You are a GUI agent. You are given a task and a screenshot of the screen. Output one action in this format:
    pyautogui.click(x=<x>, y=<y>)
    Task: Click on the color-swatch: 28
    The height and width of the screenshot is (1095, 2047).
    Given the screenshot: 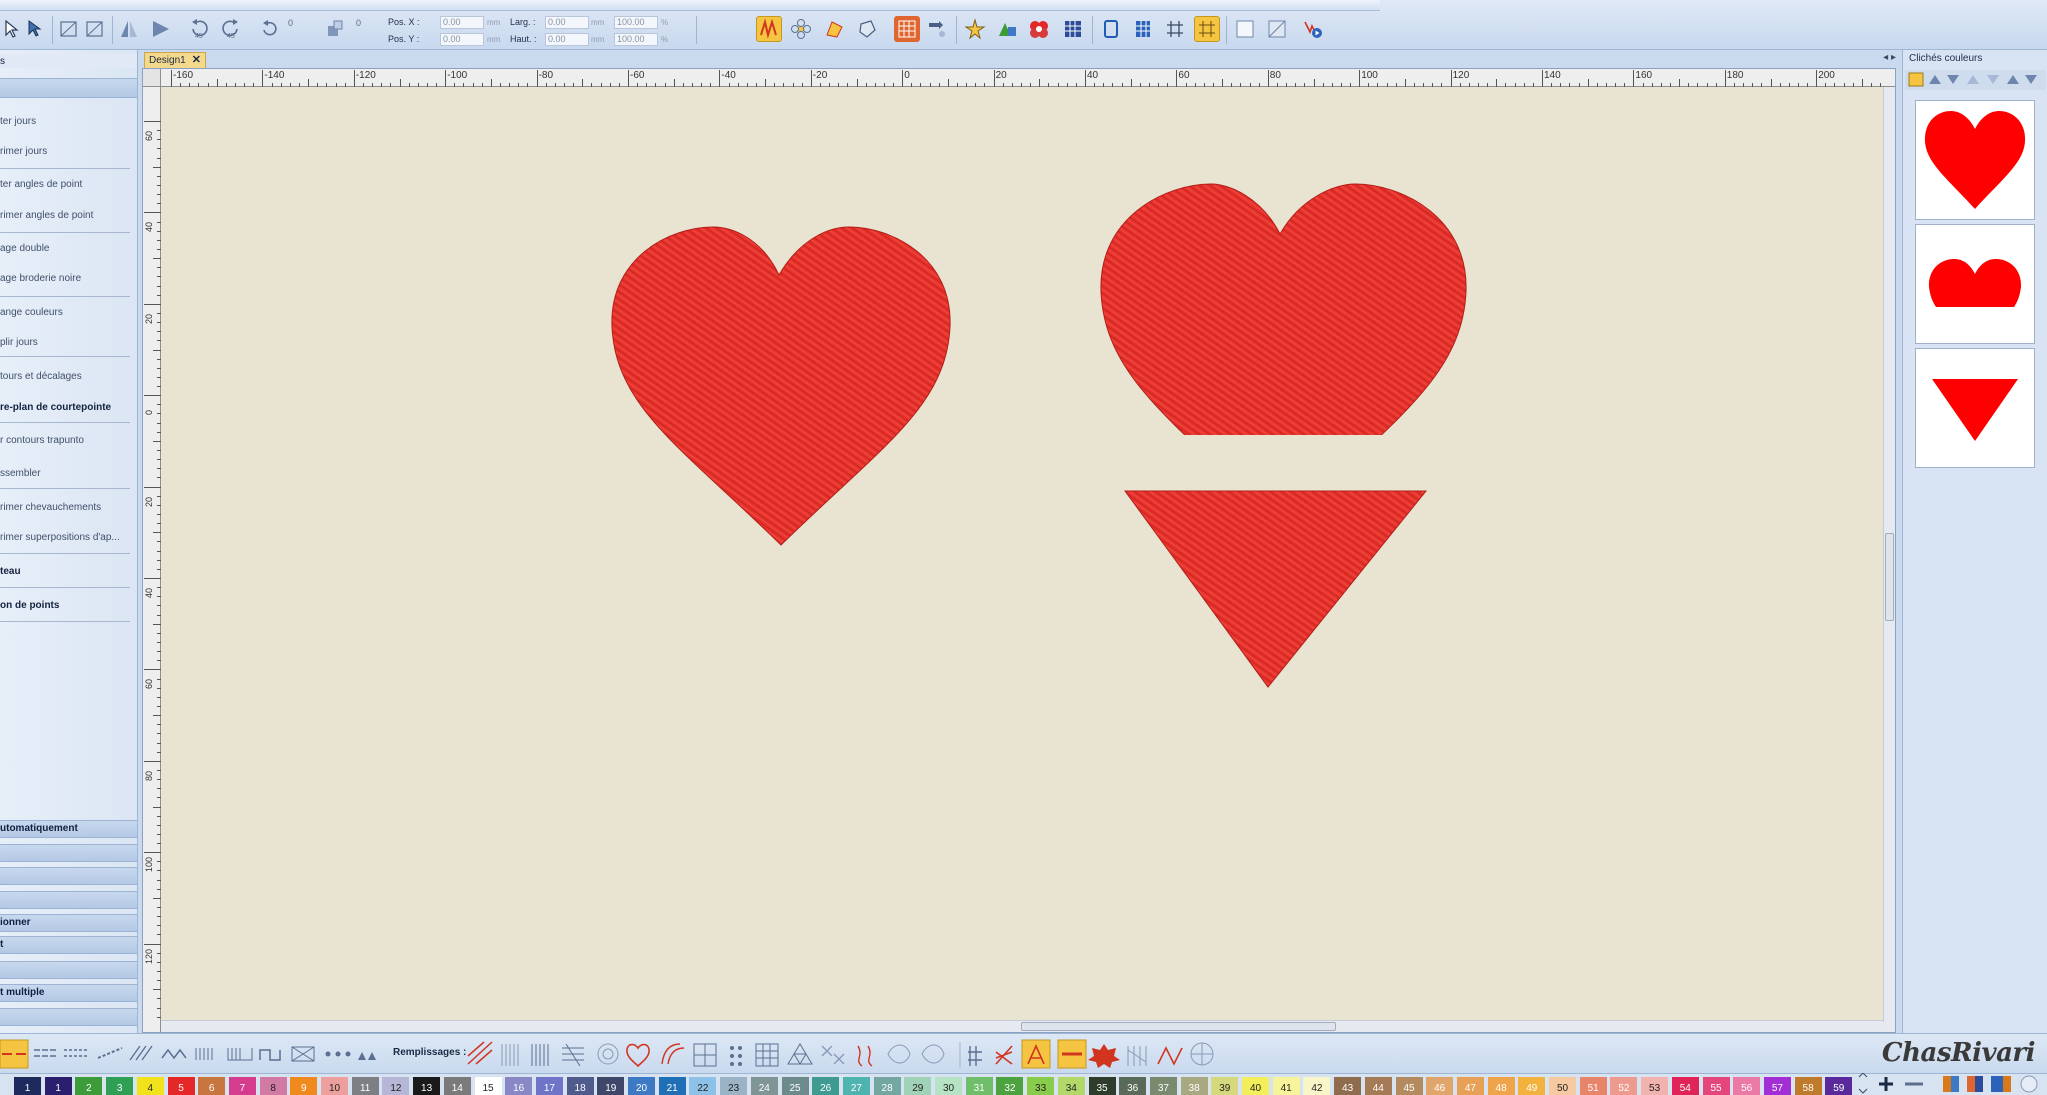 What is the action you would take?
    pyautogui.click(x=887, y=1086)
    